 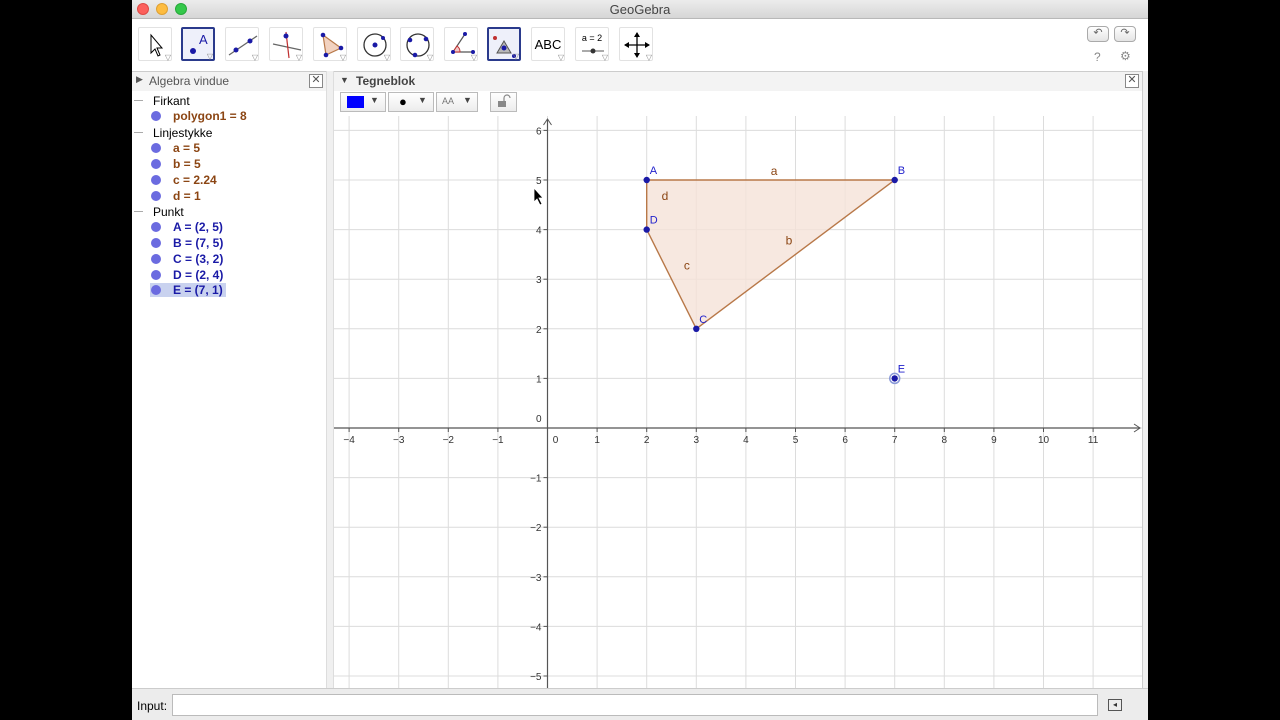 What do you see at coordinates (774, 171) in the screenshot?
I see `segment-label-a: a` at bounding box center [774, 171].